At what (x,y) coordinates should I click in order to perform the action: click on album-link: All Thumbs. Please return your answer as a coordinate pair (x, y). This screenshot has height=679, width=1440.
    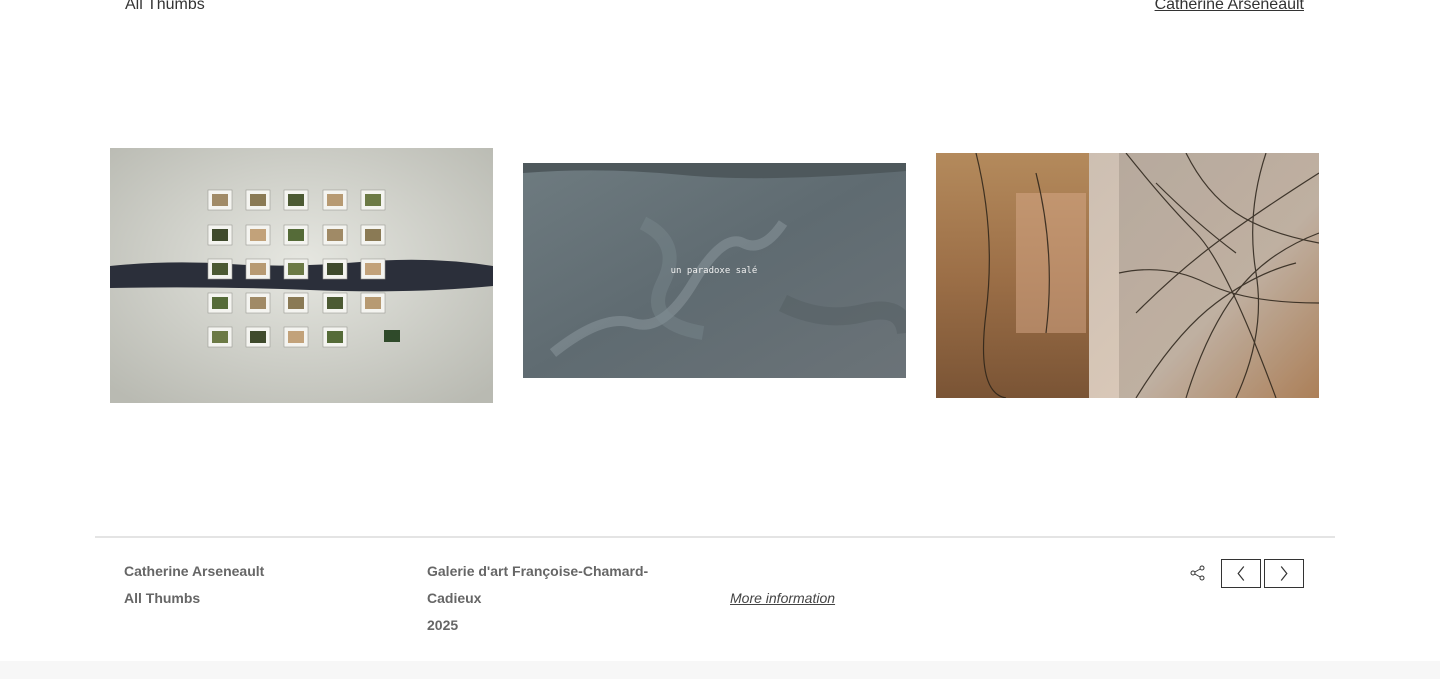
    Looking at the image, I should click on (165, 7).